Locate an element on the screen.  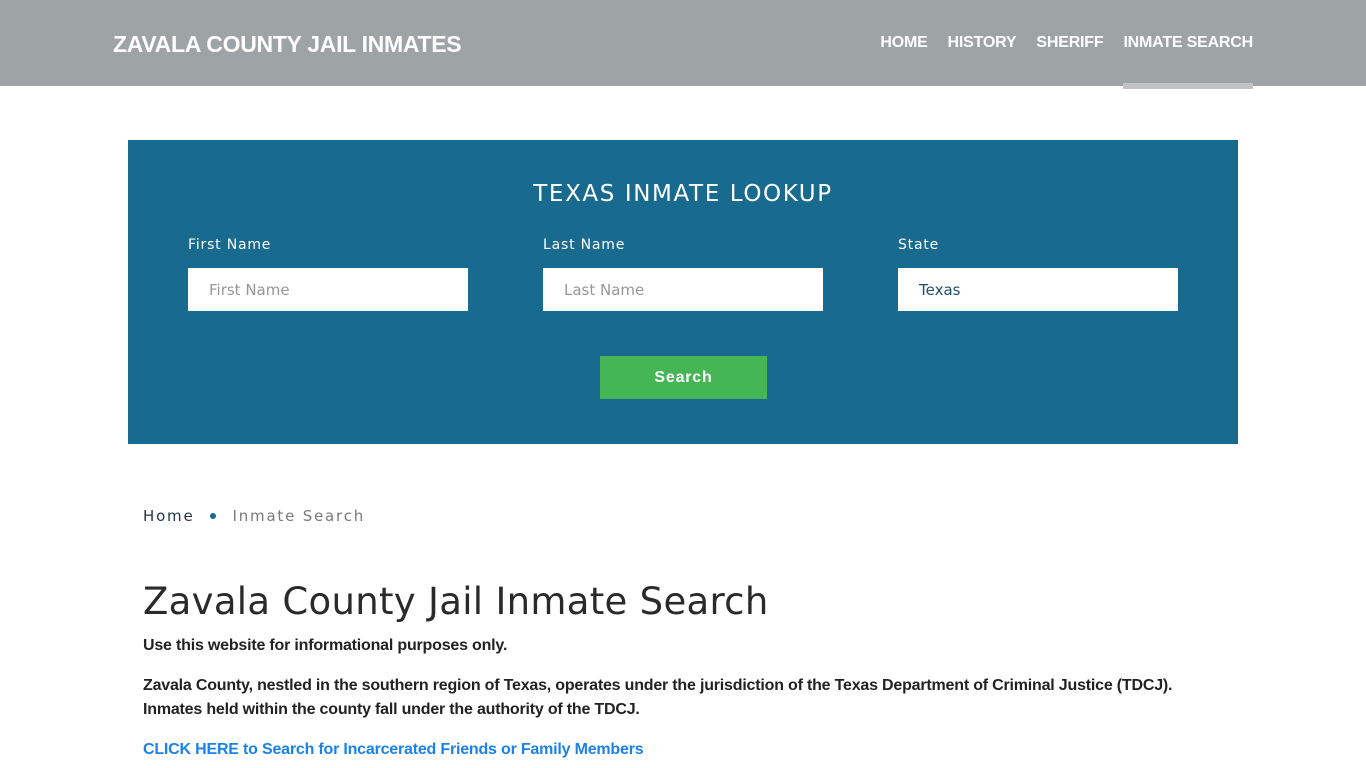
first-name-field-group: First Name is located at coordinates (328, 274).